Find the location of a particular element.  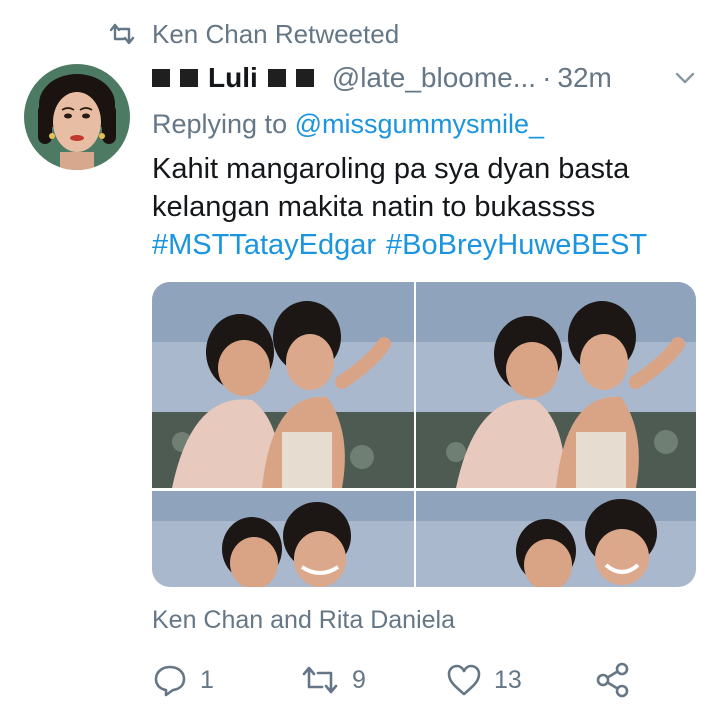

reply-icon is located at coordinates (170, 681).